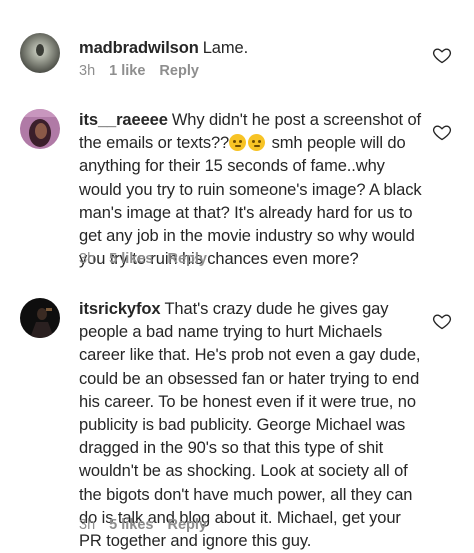 This screenshot has height=553, width=474. Describe the element at coordinates (225, 48) in the screenshot. I see `comment-body: Lame.` at that location.